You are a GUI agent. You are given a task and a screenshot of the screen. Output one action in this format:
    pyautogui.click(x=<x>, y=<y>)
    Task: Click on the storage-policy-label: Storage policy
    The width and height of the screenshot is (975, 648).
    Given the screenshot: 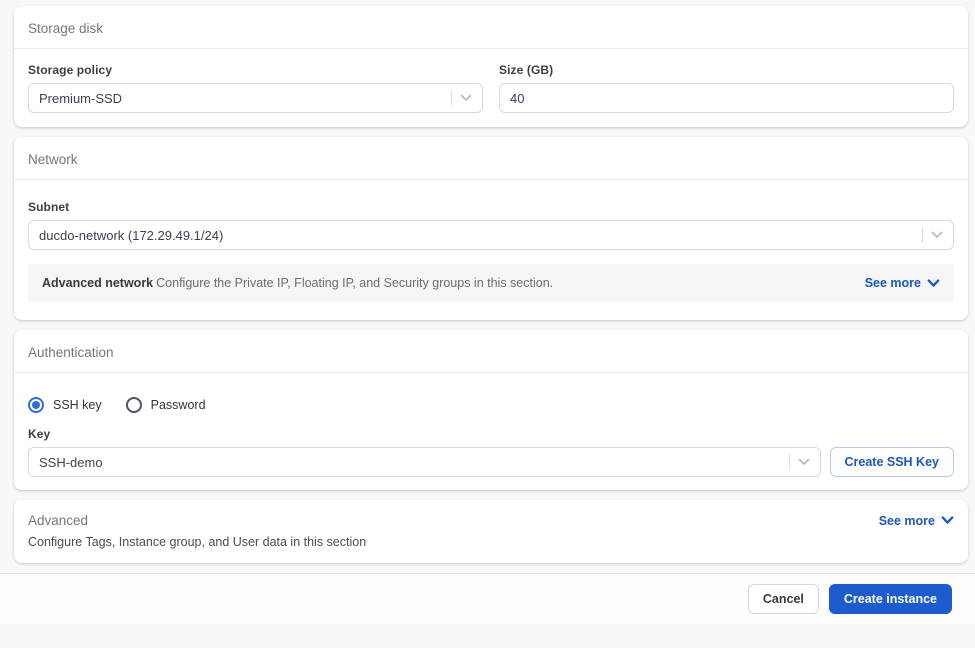 What is the action you would take?
    pyautogui.click(x=70, y=70)
    